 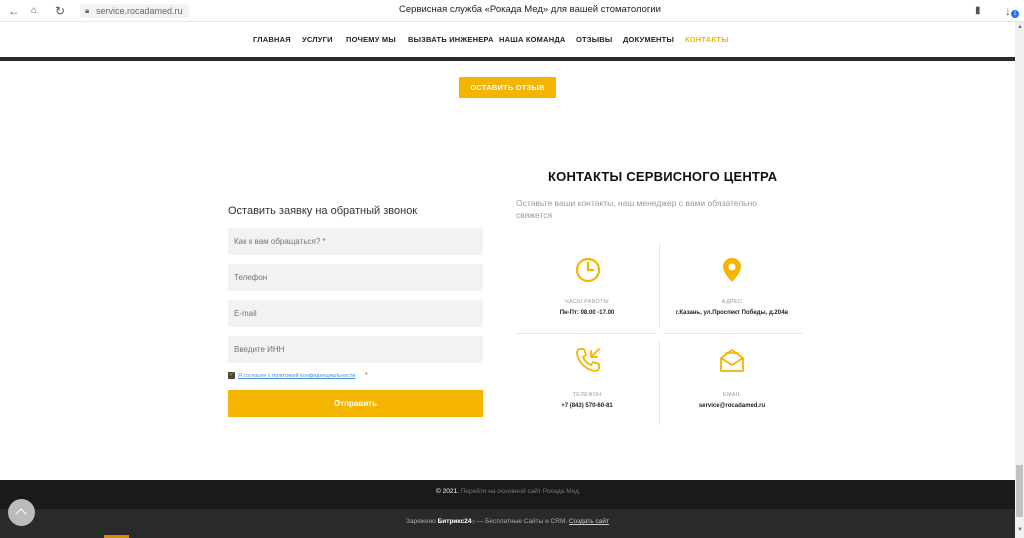 What do you see at coordinates (588, 270) in the screenshot?
I see `clock-icon` at bounding box center [588, 270].